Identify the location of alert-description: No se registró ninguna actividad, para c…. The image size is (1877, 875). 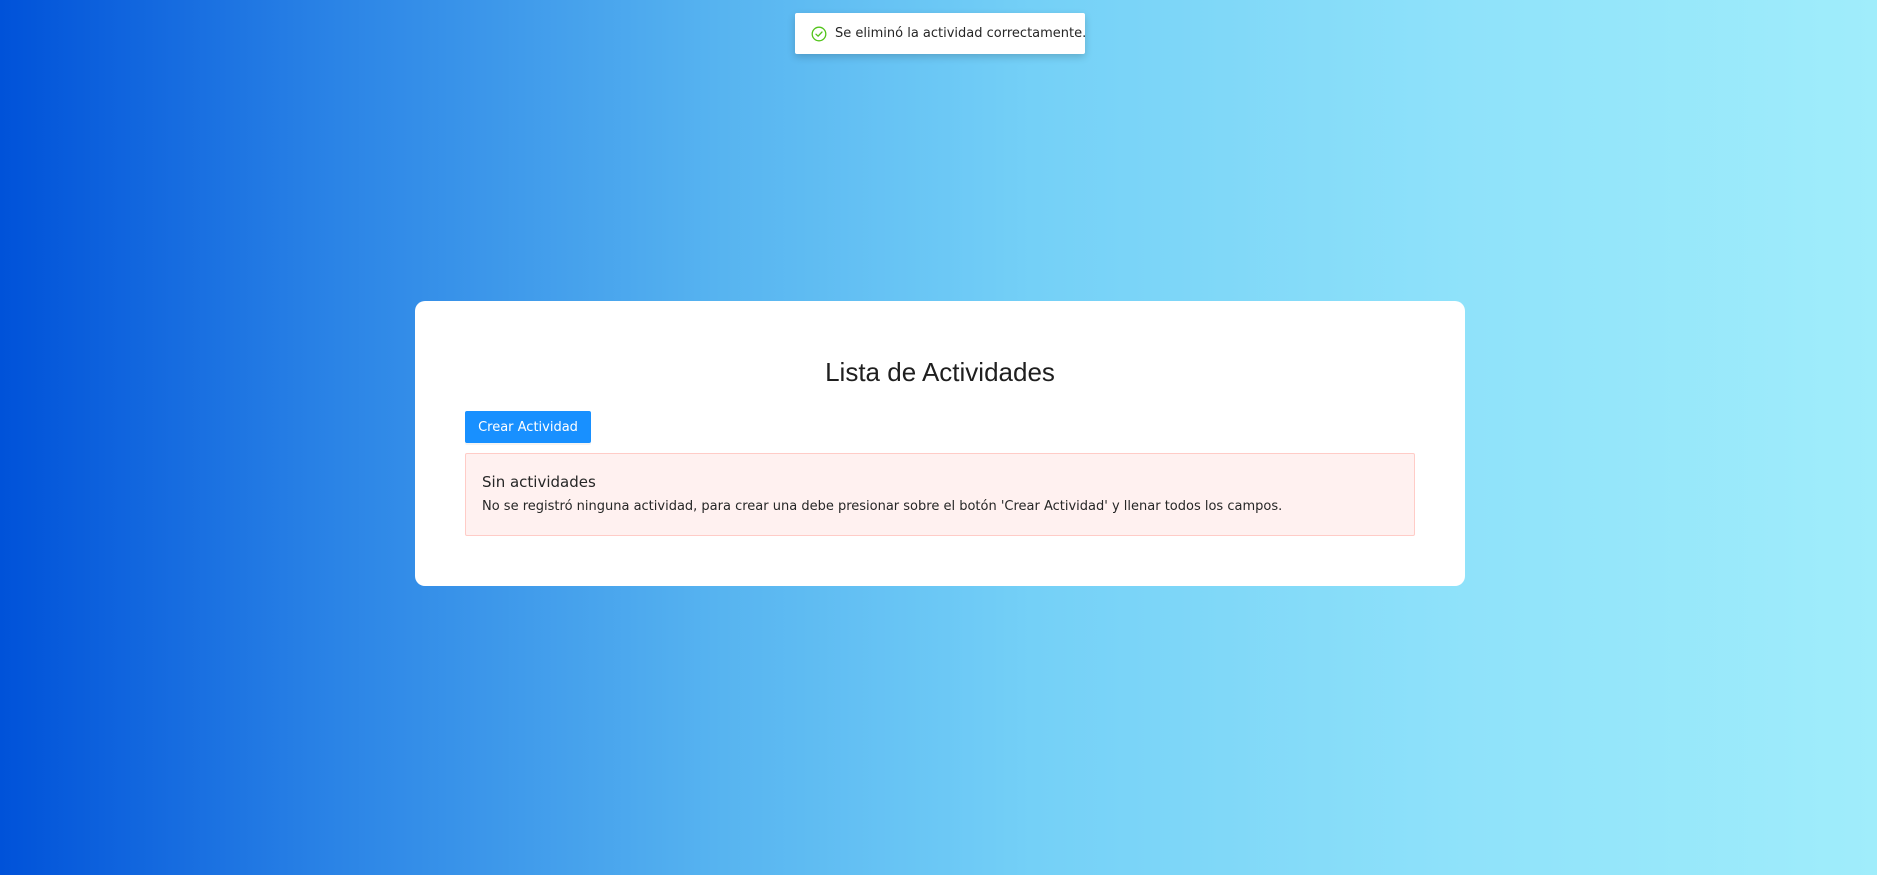
(882, 506).